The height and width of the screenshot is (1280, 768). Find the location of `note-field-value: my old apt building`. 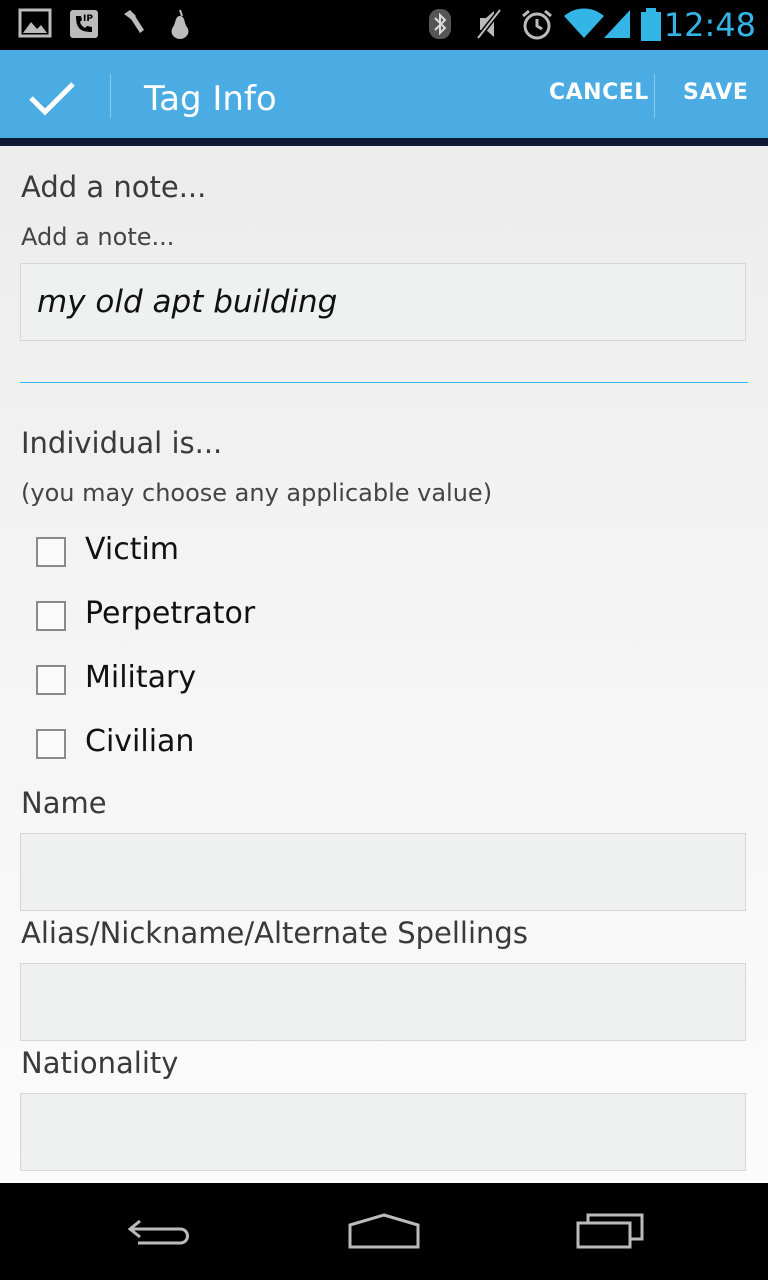

note-field-value: my old apt building is located at coordinates (187, 302).